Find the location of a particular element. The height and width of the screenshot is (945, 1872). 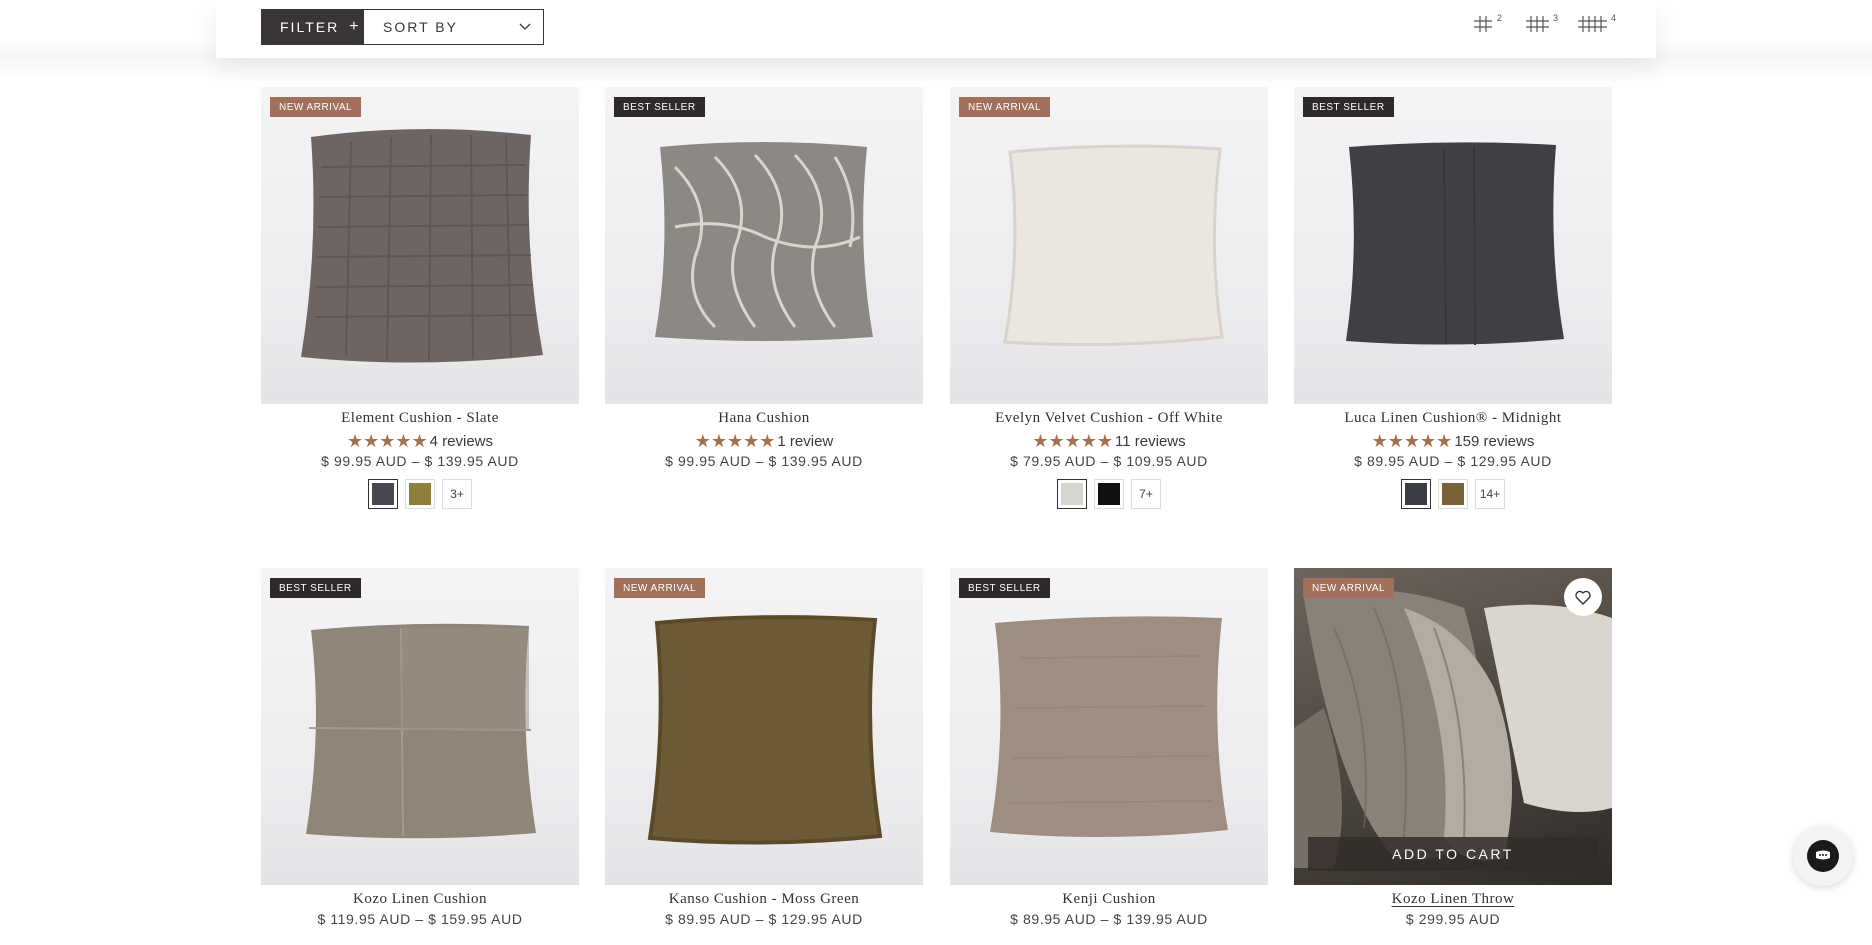

color-swatches: 7+ is located at coordinates (1109, 494).